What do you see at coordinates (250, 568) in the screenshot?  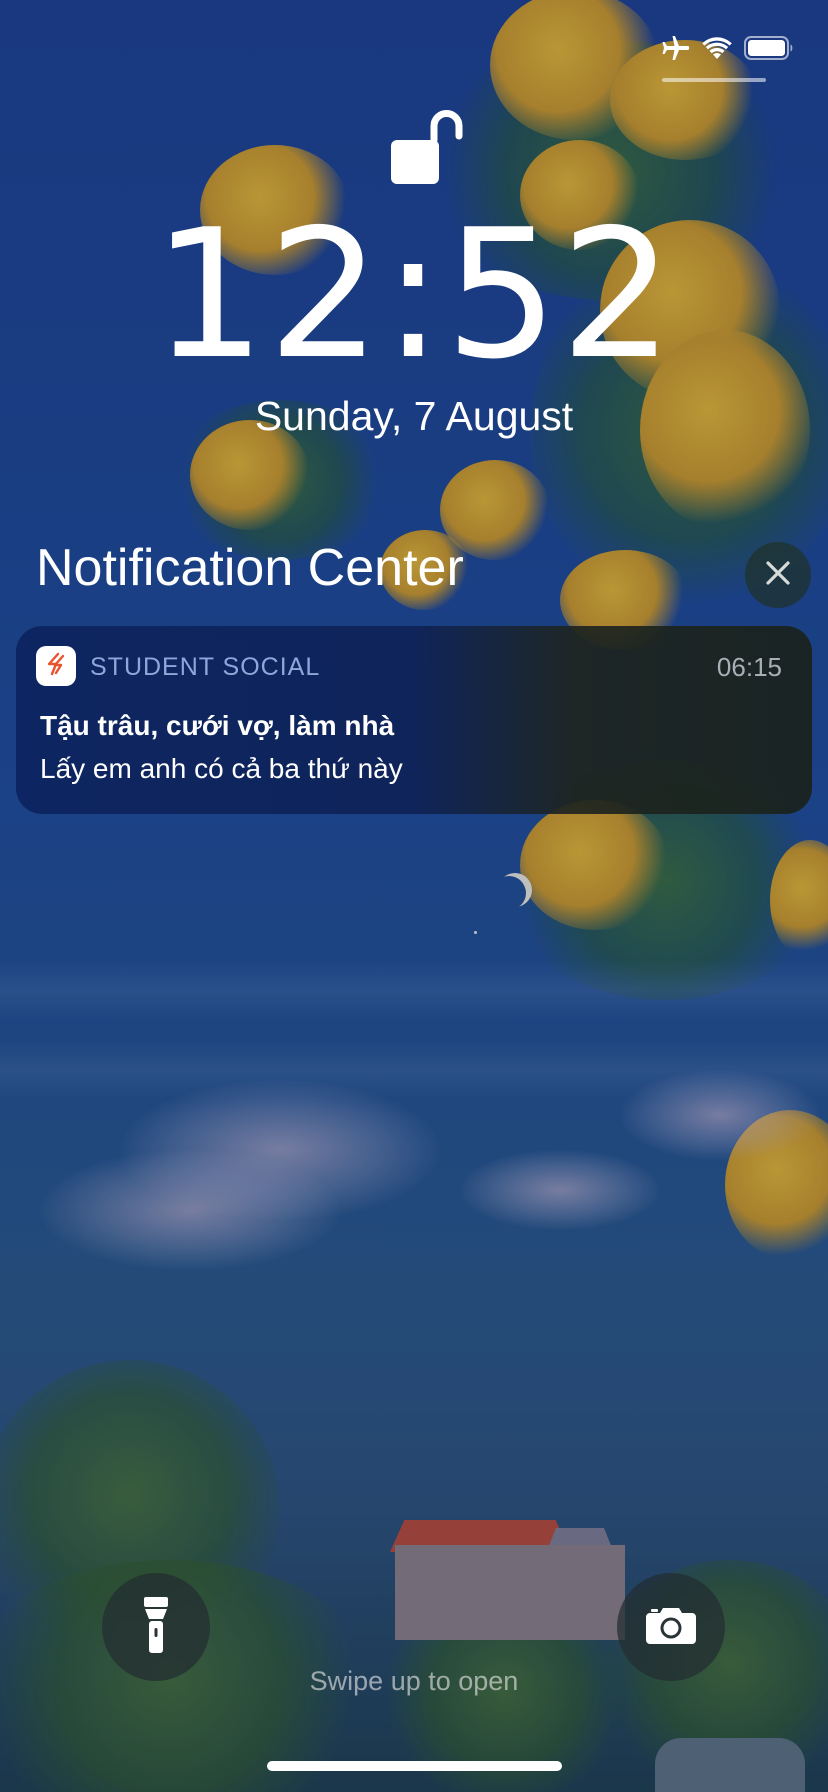 I see `notification-center-title: Notification Center` at bounding box center [250, 568].